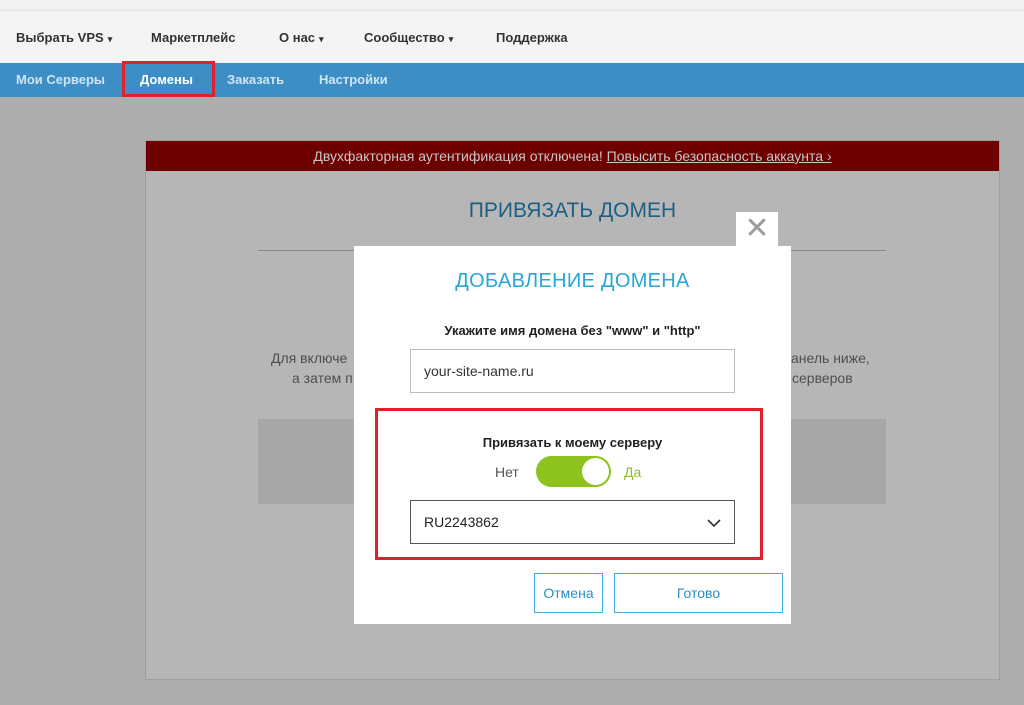 Image resolution: width=1024 pixels, height=705 pixels. I want to click on nav-item-choose-vps: Выбрать VPS ▾, so click(64, 37).